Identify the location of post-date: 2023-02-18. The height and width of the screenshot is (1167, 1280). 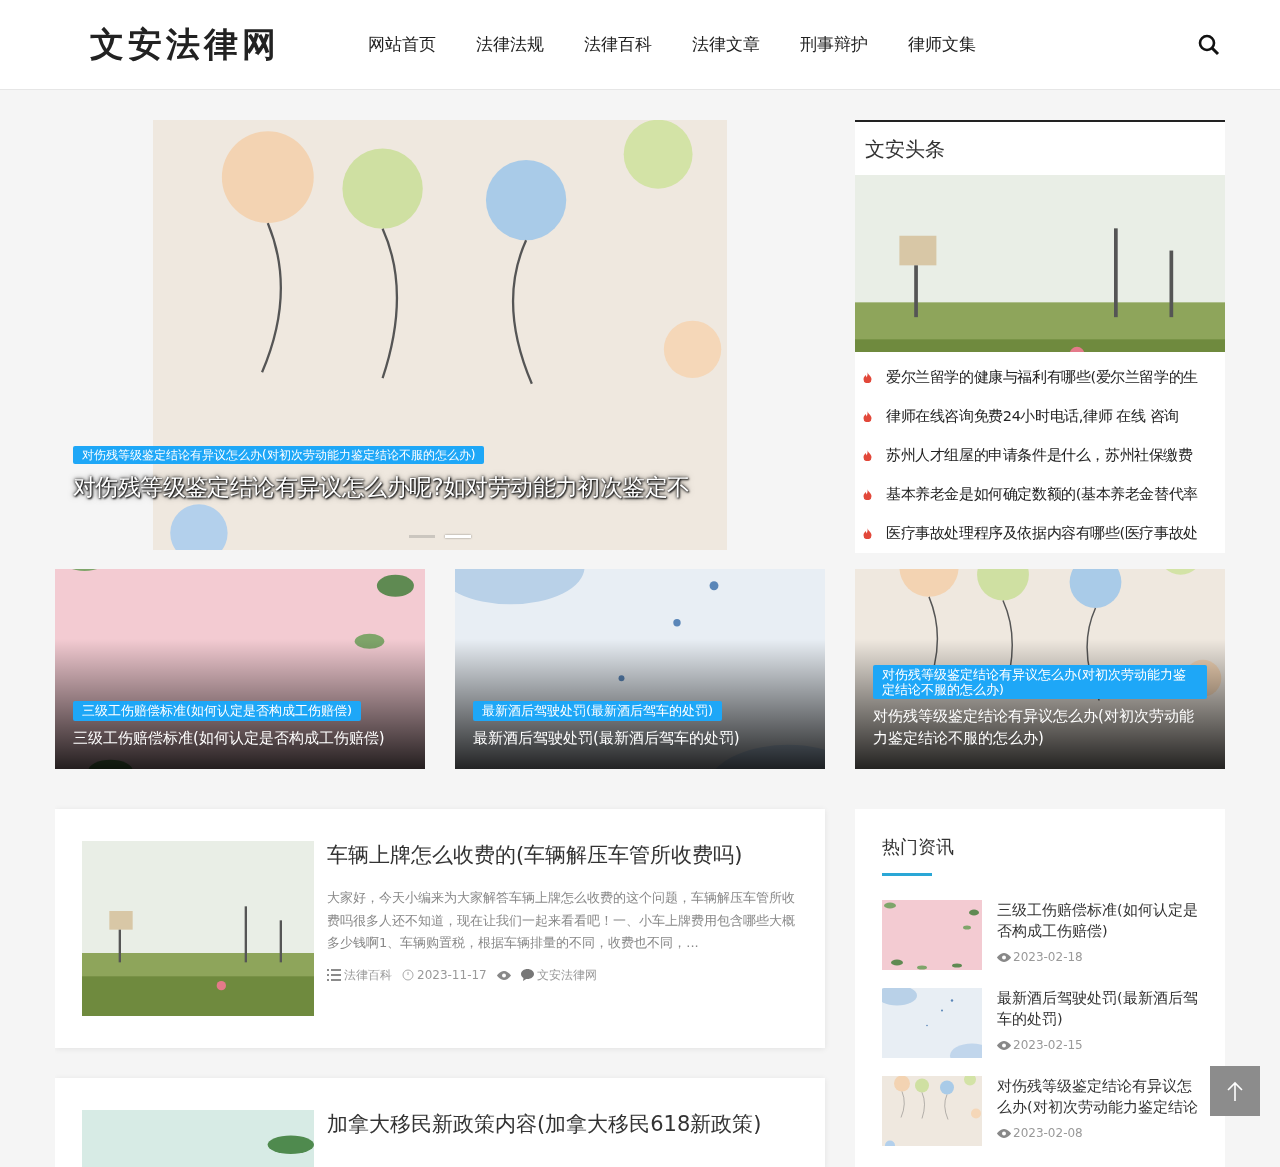
(1048, 957).